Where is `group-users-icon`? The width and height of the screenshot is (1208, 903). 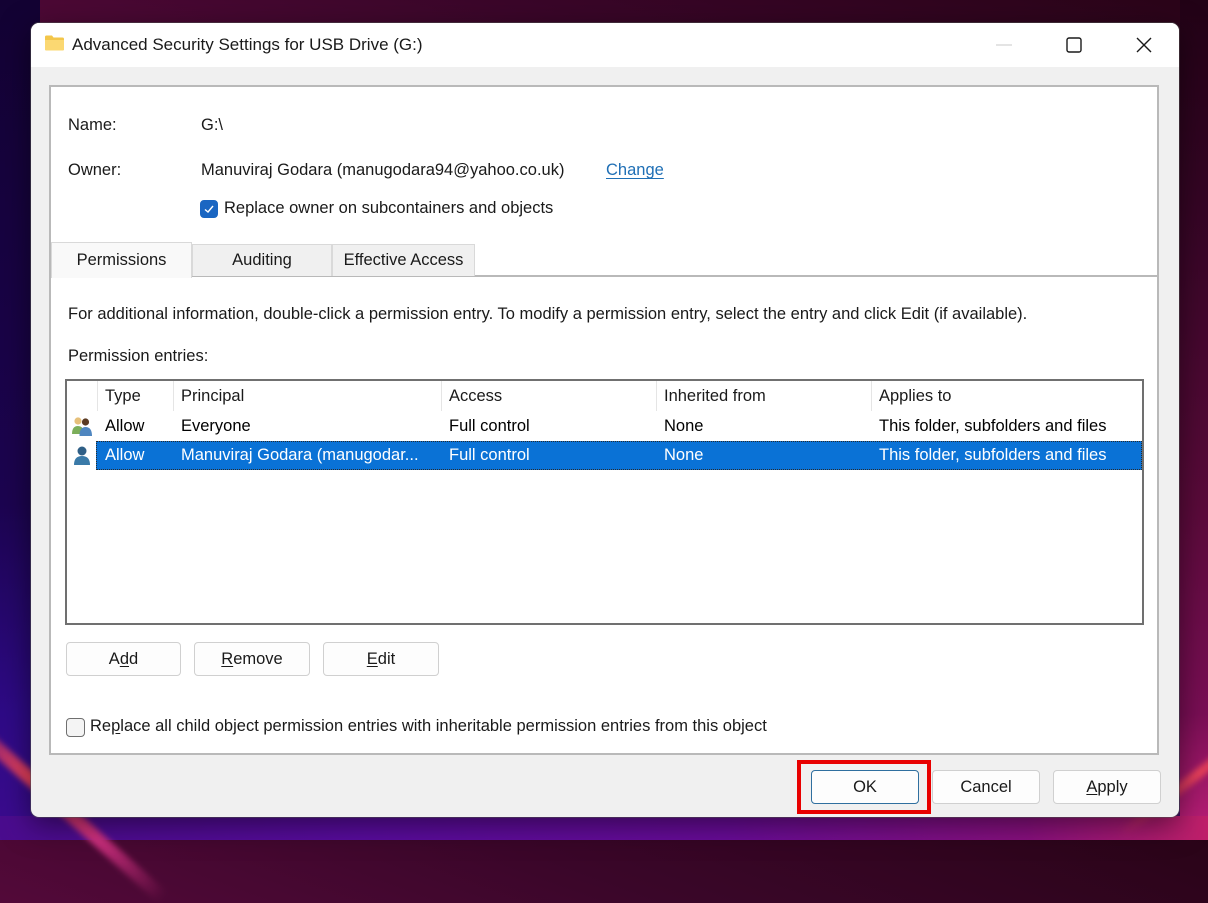 group-users-icon is located at coordinates (82, 426).